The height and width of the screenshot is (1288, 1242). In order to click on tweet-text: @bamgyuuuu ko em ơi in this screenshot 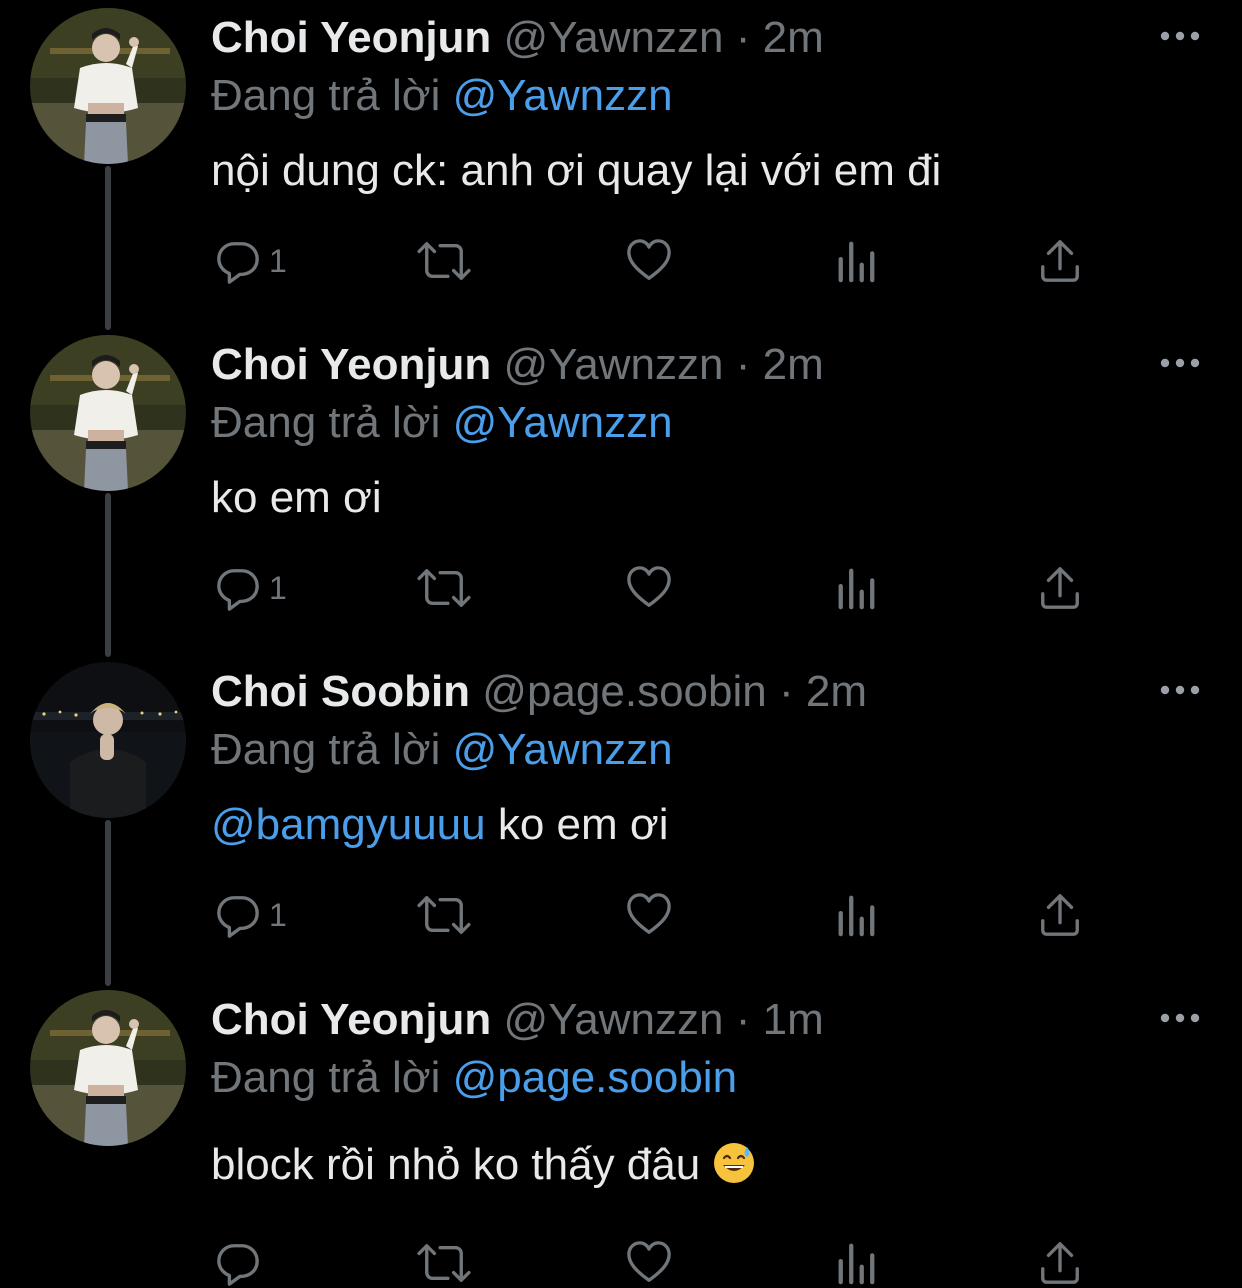, I will do `click(440, 825)`.